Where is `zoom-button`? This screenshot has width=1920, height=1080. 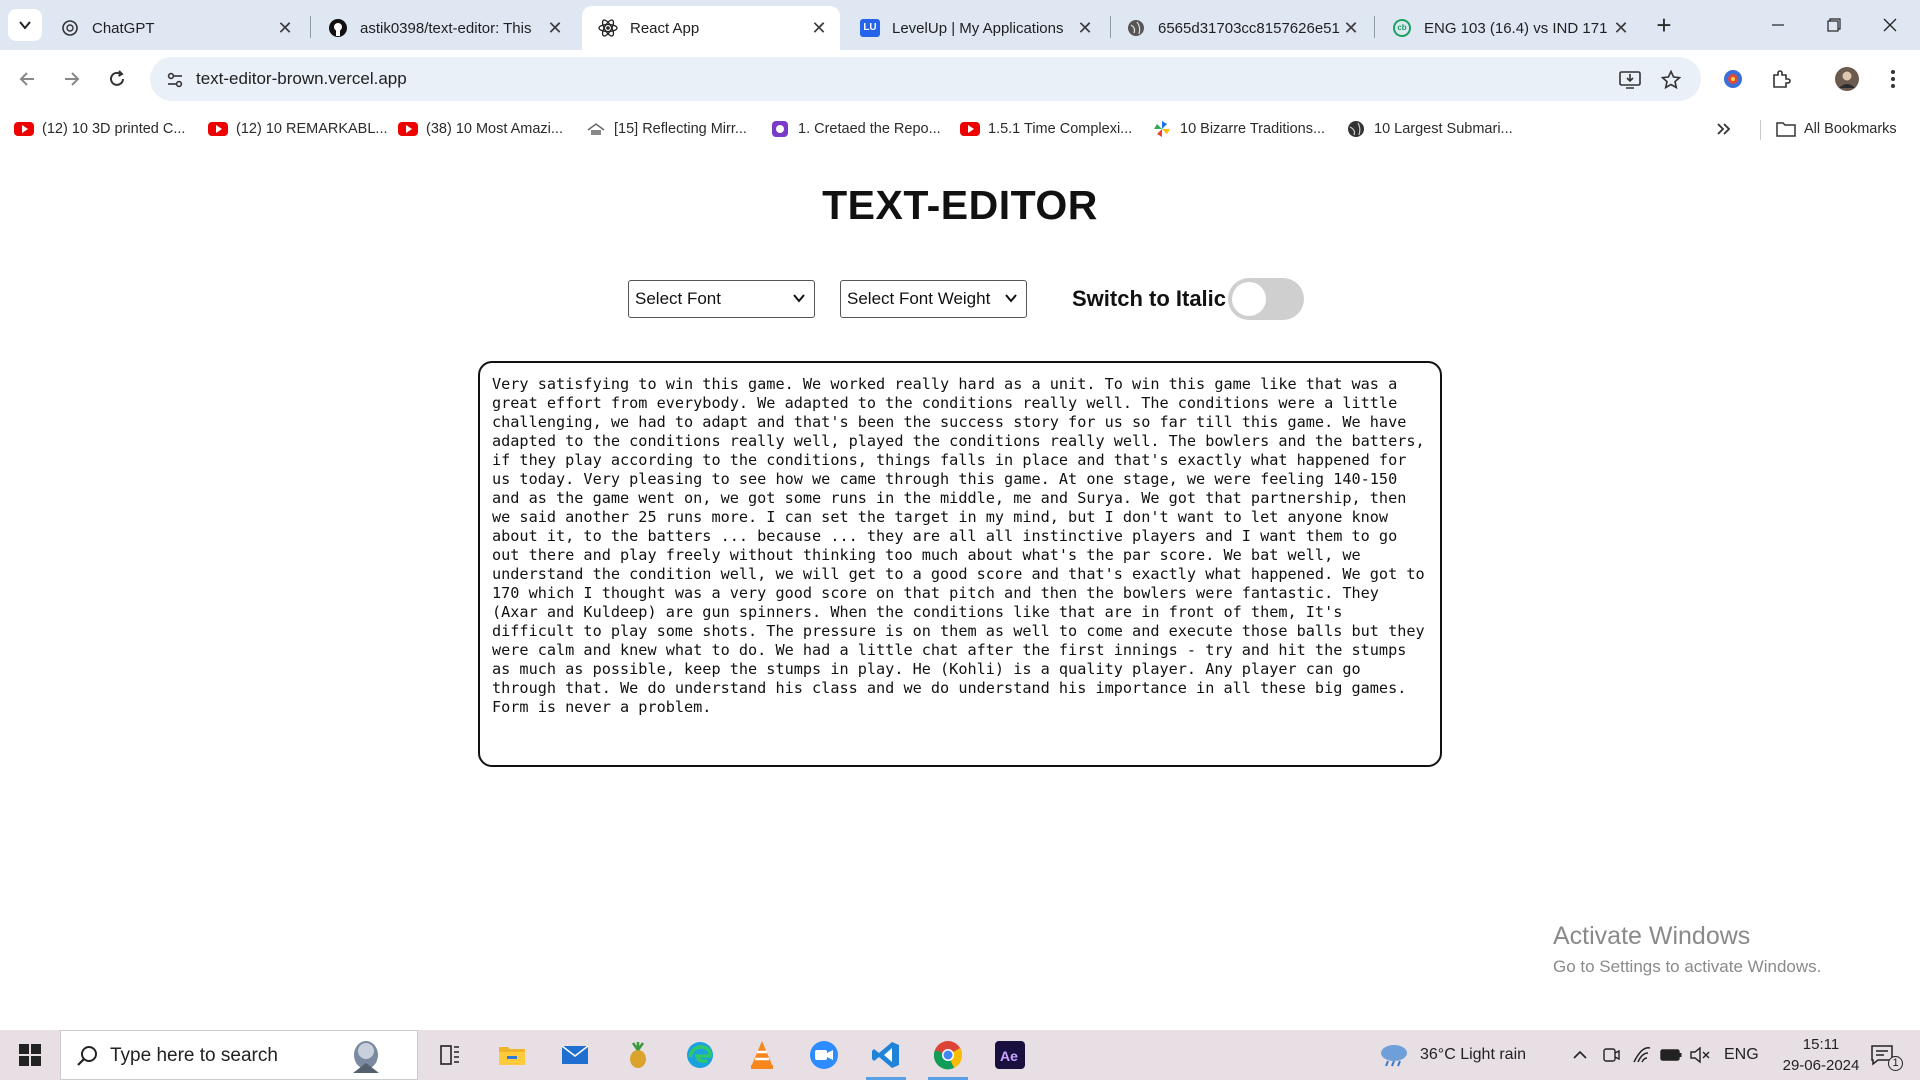 zoom-button is located at coordinates (824, 1055).